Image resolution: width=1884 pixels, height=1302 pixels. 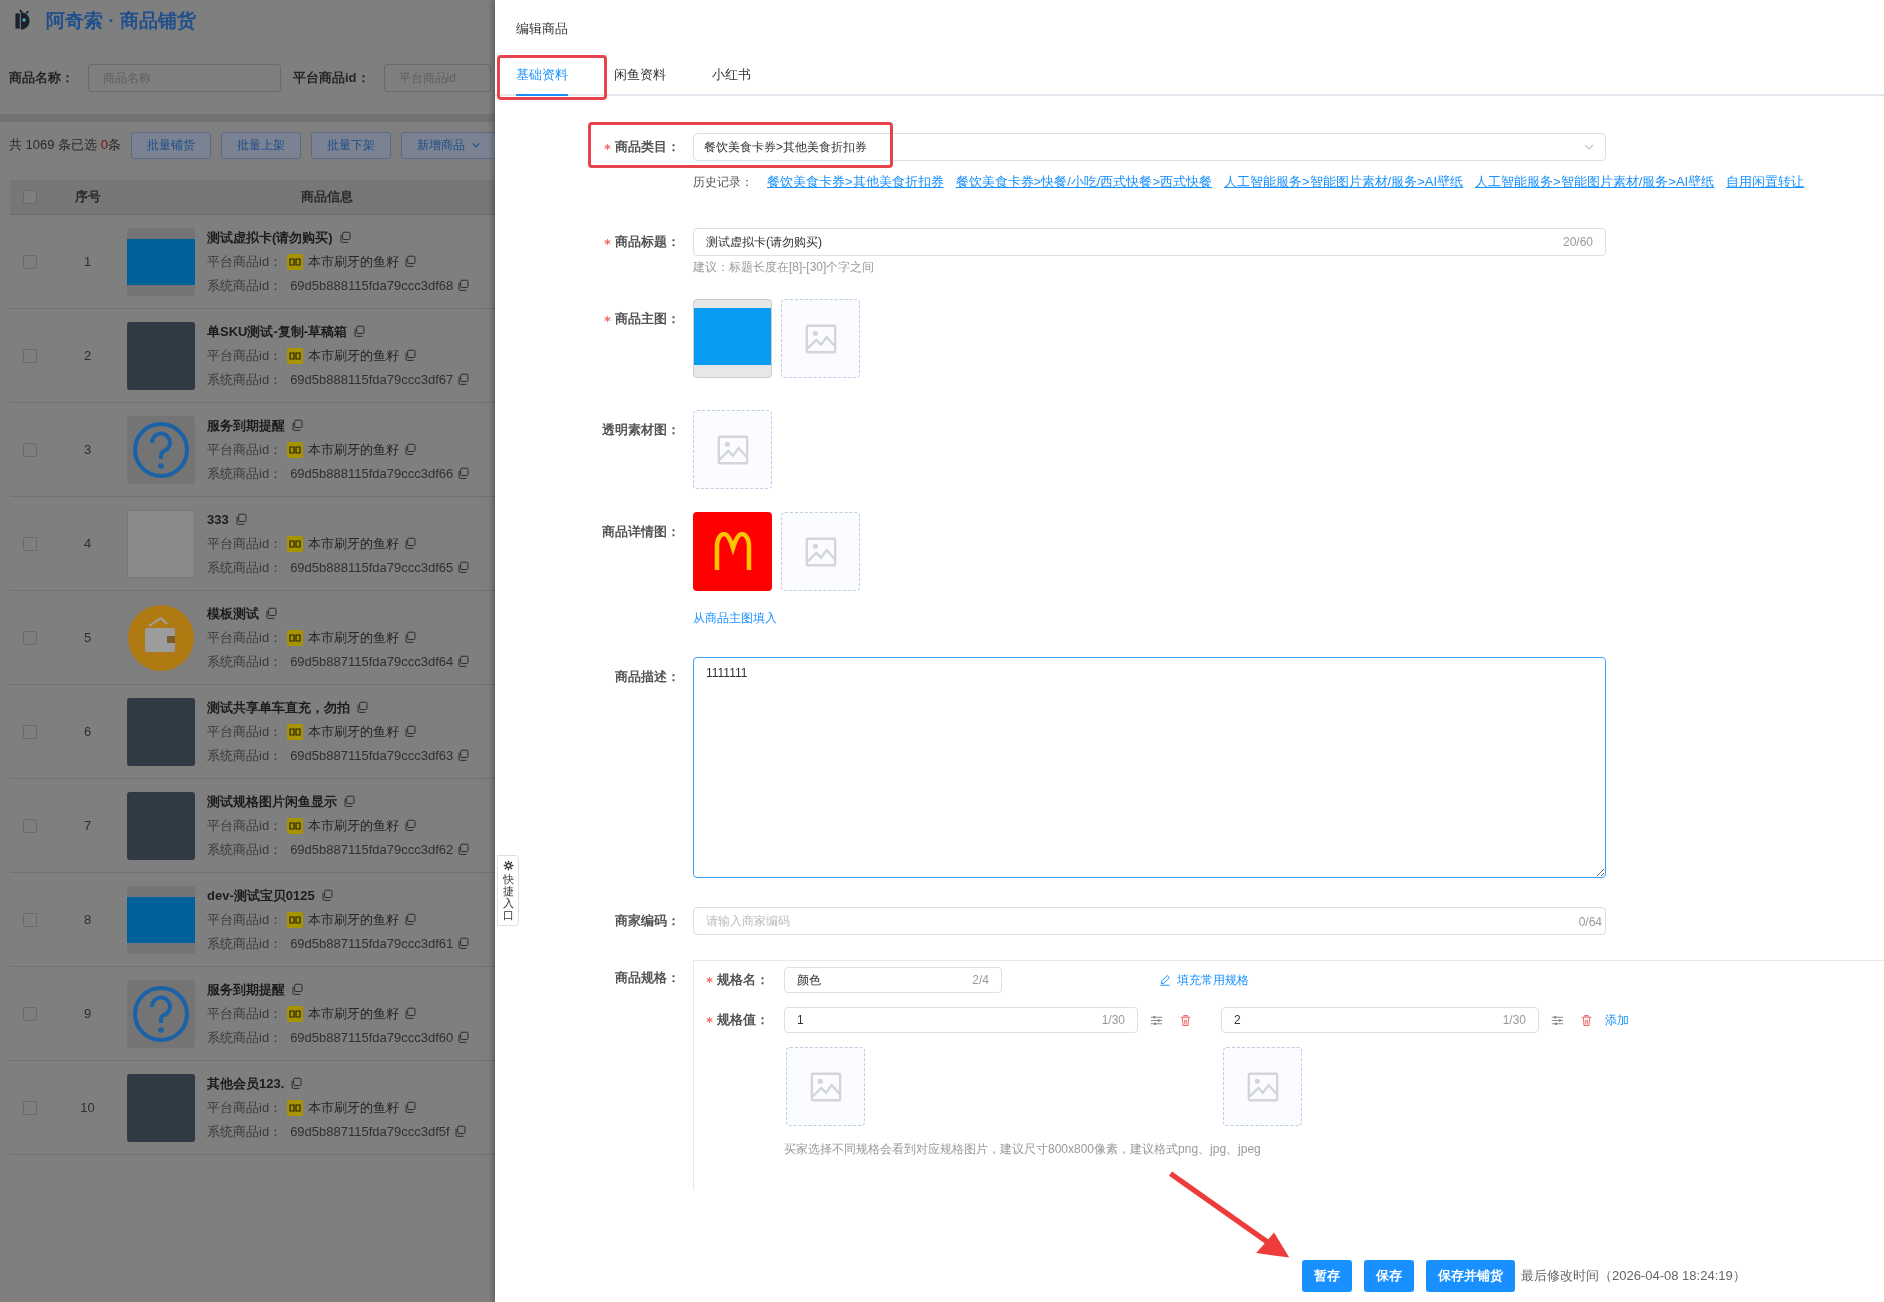 What do you see at coordinates (161, 1013) in the screenshot?
I see `question-mark-icon` at bounding box center [161, 1013].